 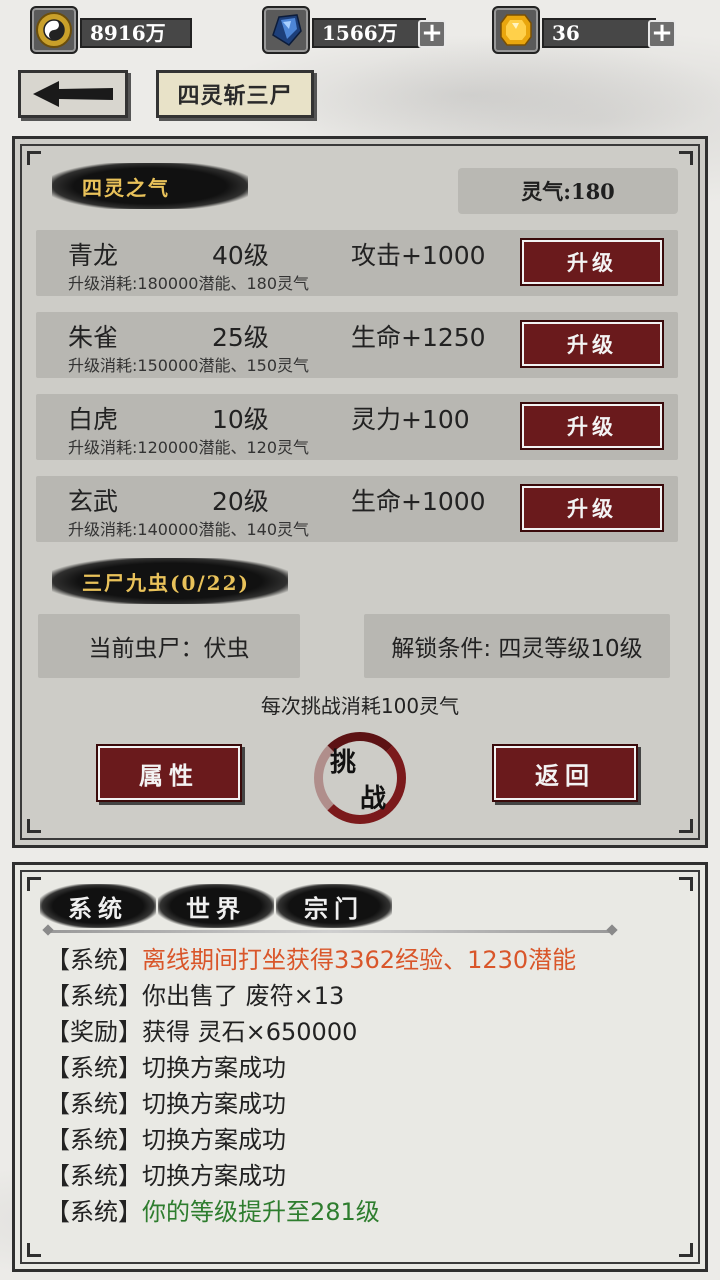 What do you see at coordinates (359, 960) in the screenshot?
I see `message-text: 离线期间打坐获得3362经验、1230潜能` at bounding box center [359, 960].